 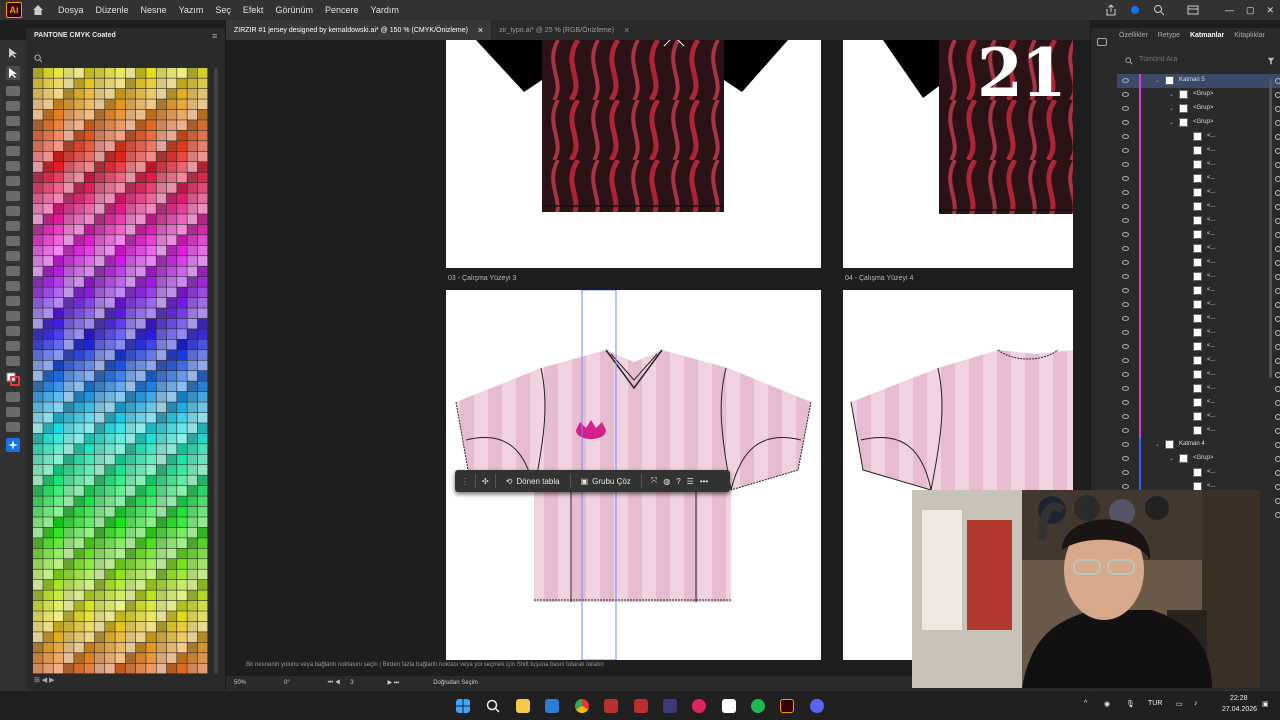 I want to click on more-tools-icon, so click(x=13, y=427).